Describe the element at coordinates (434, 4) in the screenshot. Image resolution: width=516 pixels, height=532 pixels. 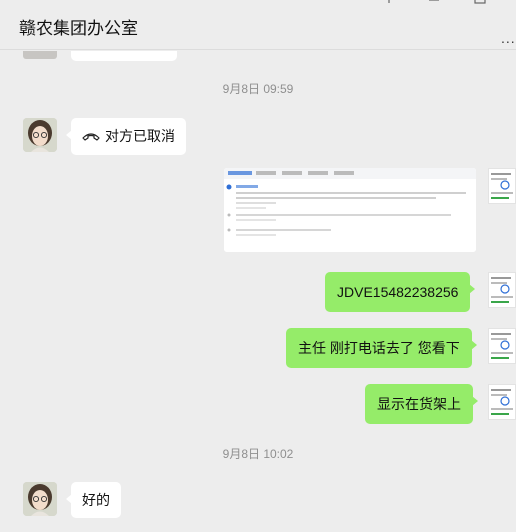
I see `minimize-icon` at that location.